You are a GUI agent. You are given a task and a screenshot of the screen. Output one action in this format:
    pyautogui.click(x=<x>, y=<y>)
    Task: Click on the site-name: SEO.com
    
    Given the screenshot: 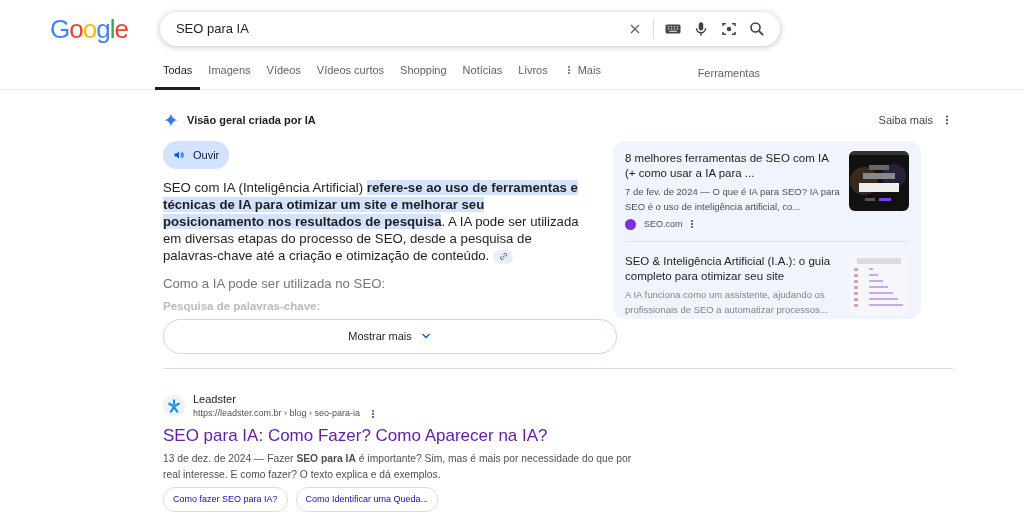 What is the action you would take?
    pyautogui.click(x=663, y=224)
    